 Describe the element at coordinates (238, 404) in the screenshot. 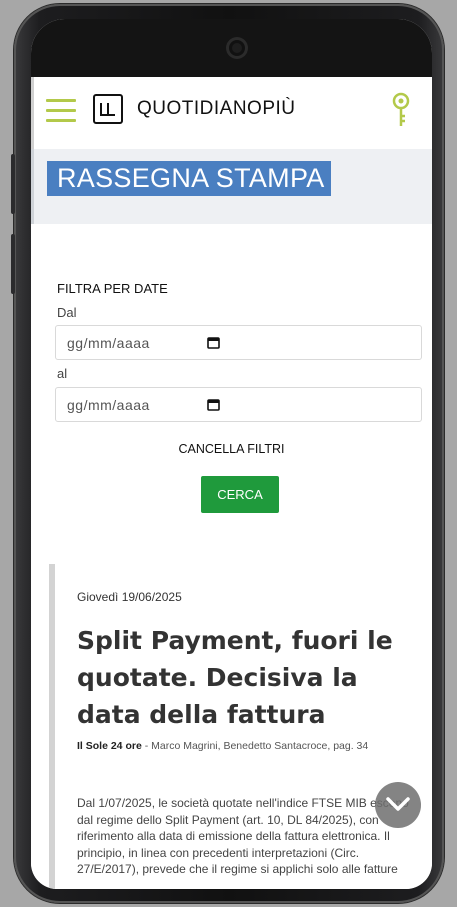

I see `to-date-input: gg/mm/aaaa` at that location.